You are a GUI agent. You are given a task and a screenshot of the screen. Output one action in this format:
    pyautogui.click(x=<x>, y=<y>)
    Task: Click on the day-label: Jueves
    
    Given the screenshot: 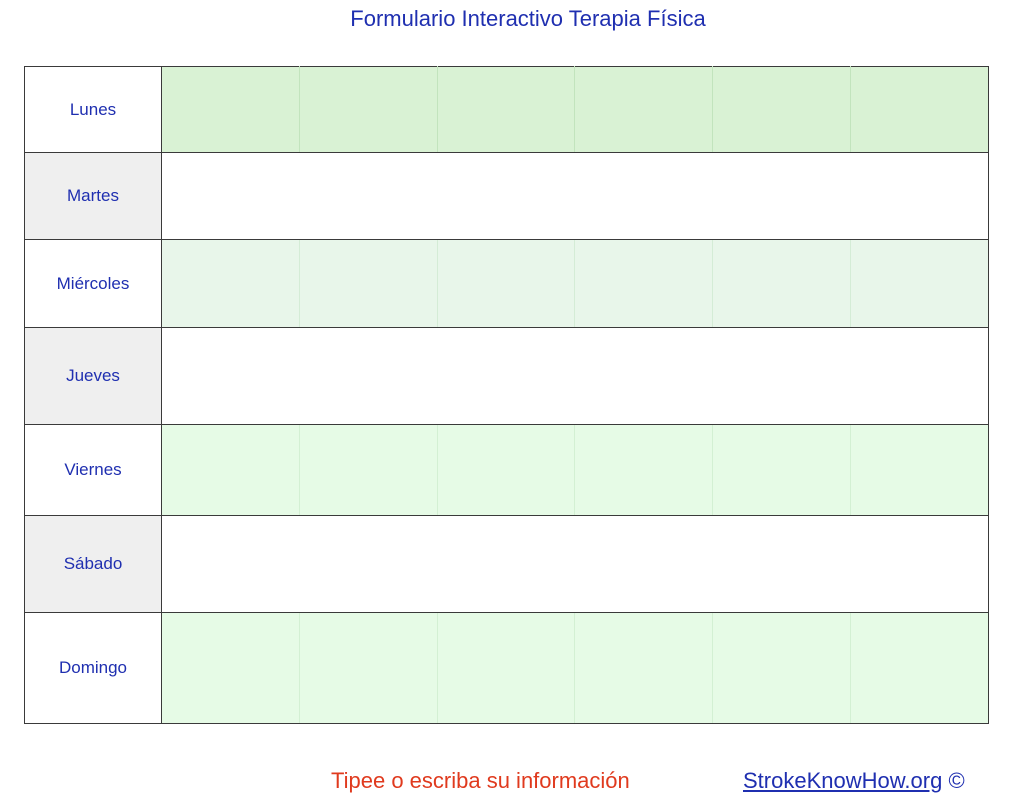 What is the action you would take?
    pyautogui.click(x=93, y=376)
    